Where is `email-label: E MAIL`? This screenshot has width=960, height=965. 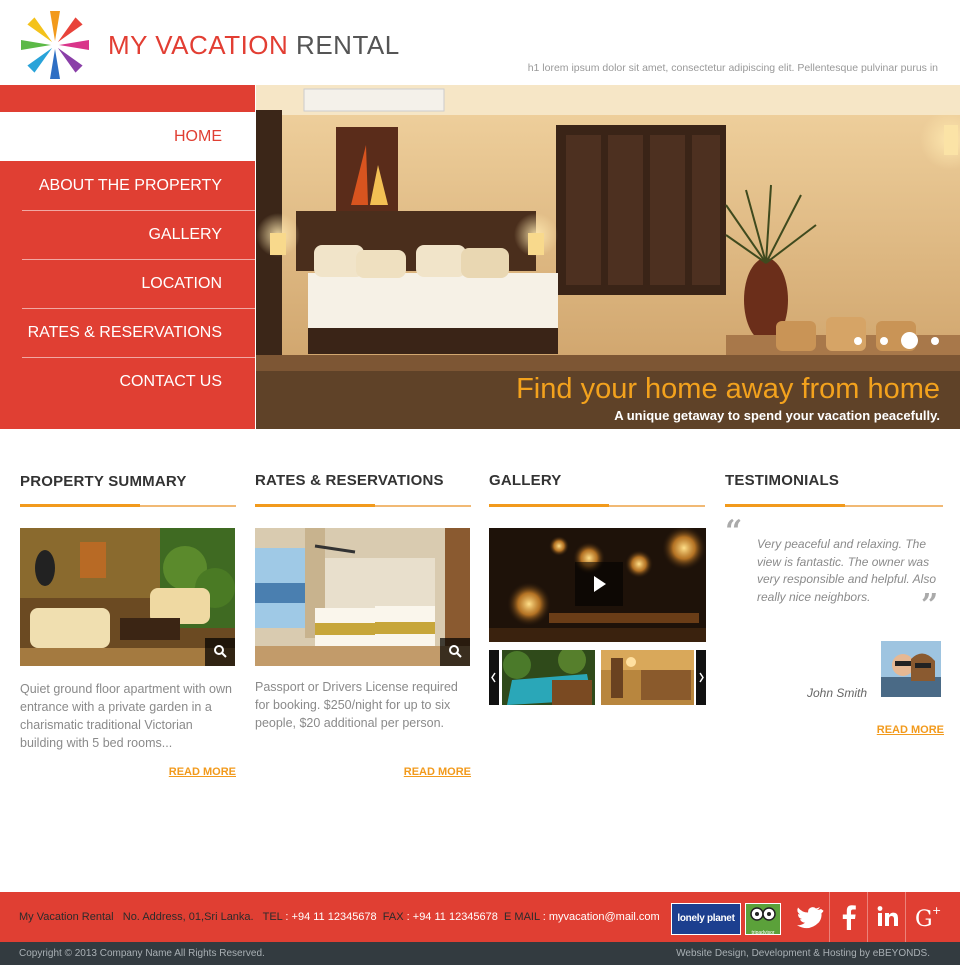
email-label: E MAIL is located at coordinates (522, 917).